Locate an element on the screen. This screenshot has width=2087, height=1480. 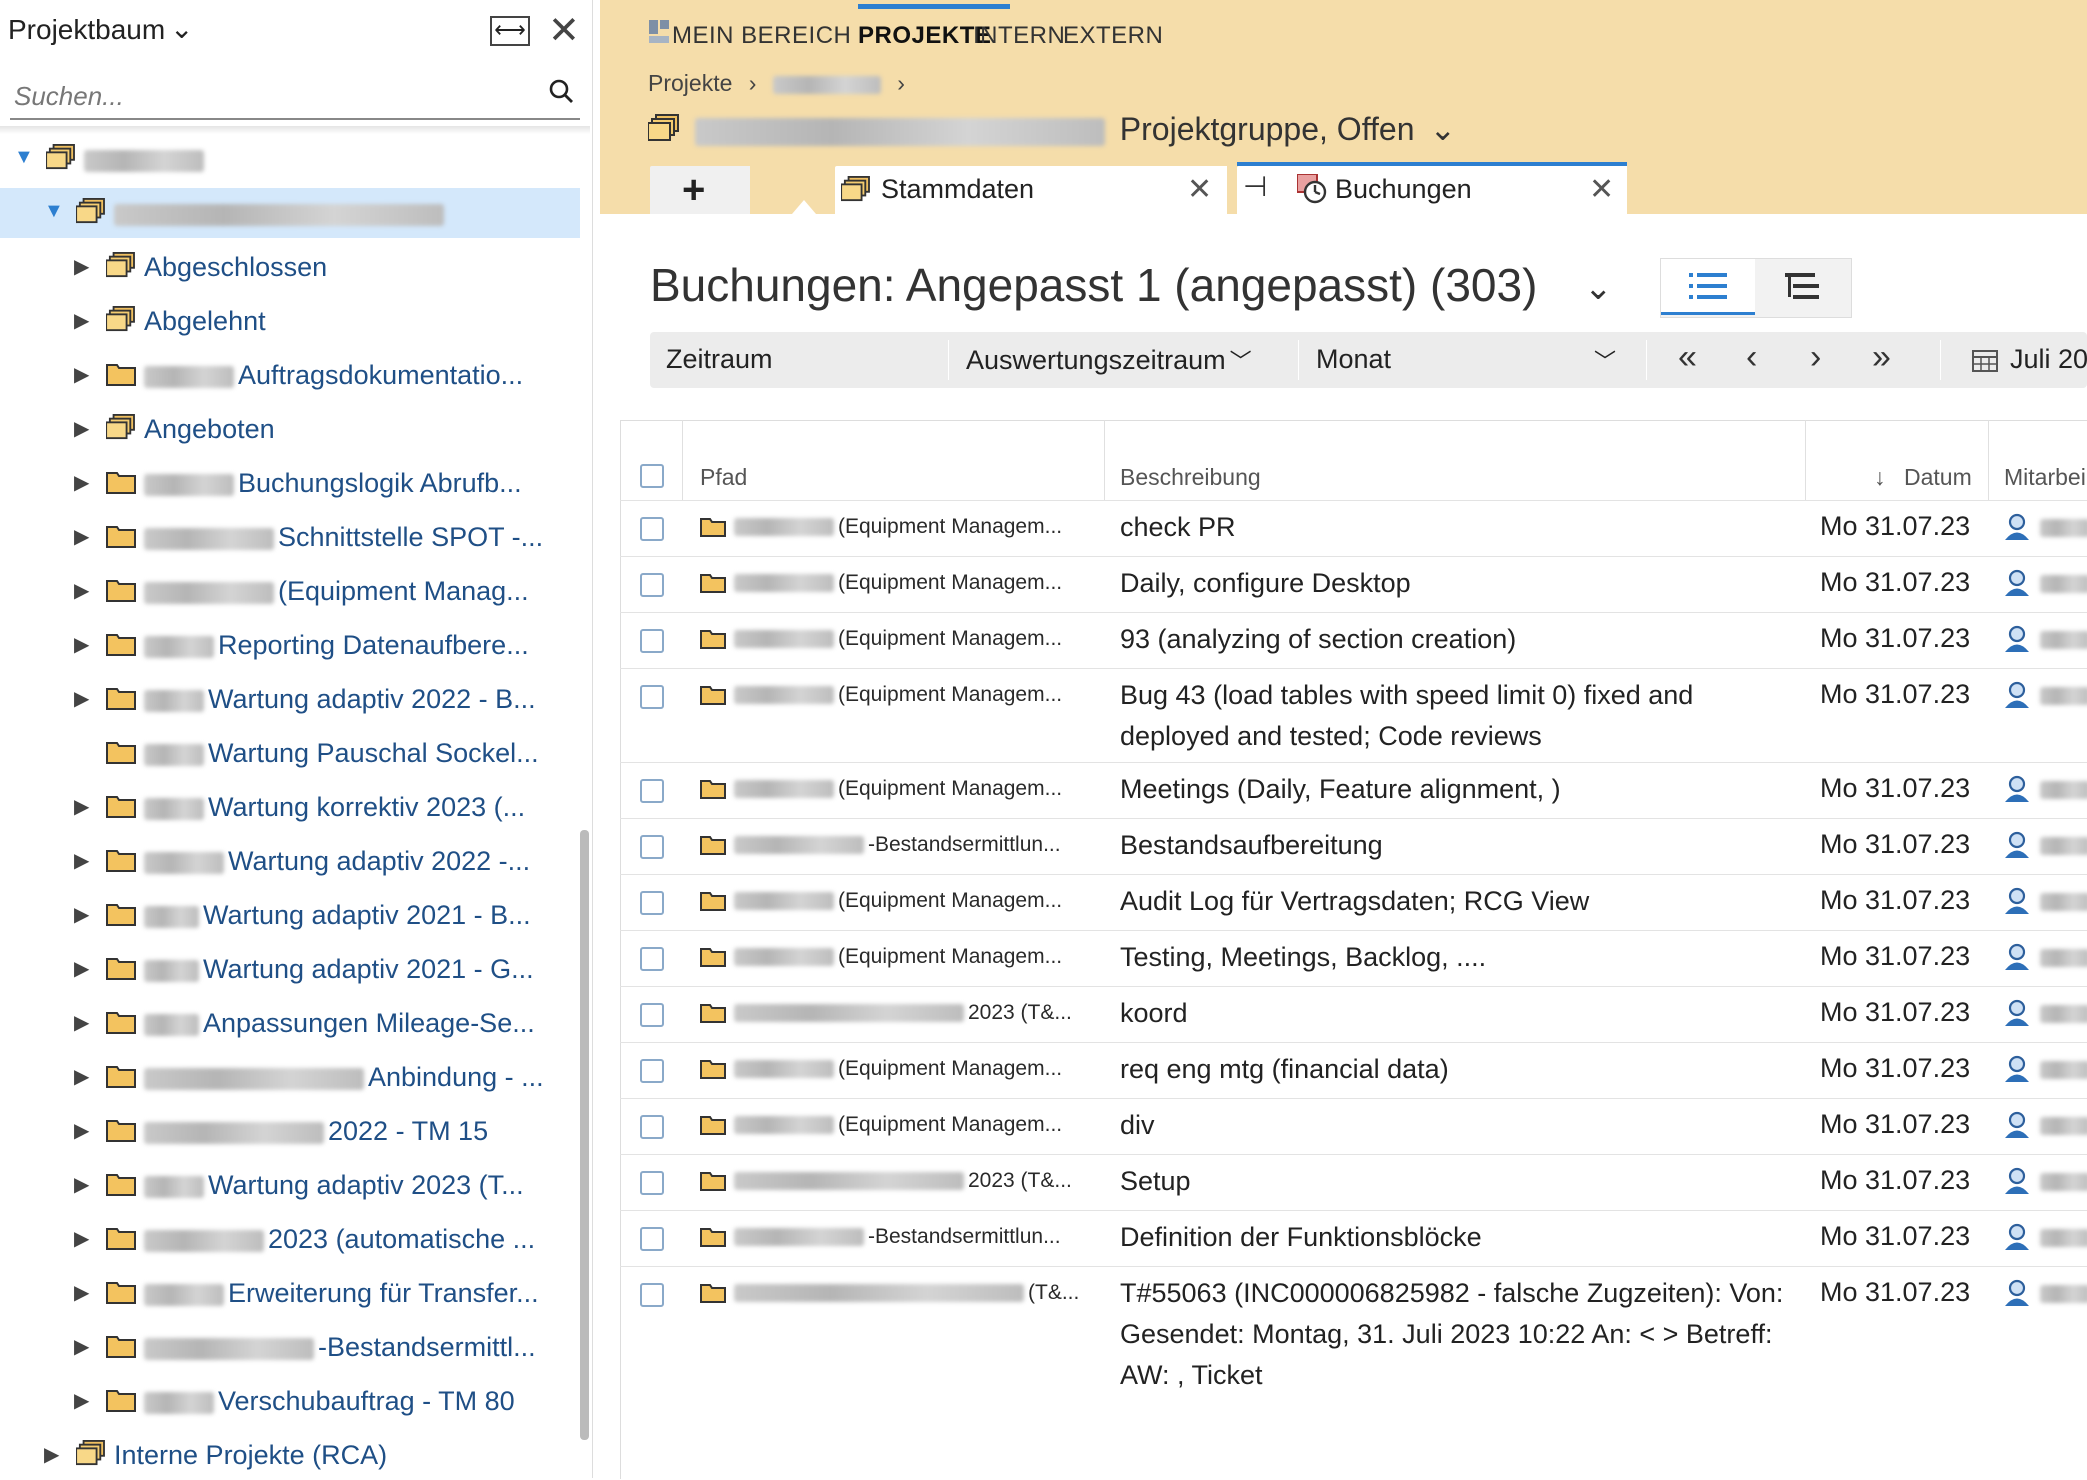
row-description: Meetings (Daily, Feature alignment, ) is located at coordinates (1465, 789).